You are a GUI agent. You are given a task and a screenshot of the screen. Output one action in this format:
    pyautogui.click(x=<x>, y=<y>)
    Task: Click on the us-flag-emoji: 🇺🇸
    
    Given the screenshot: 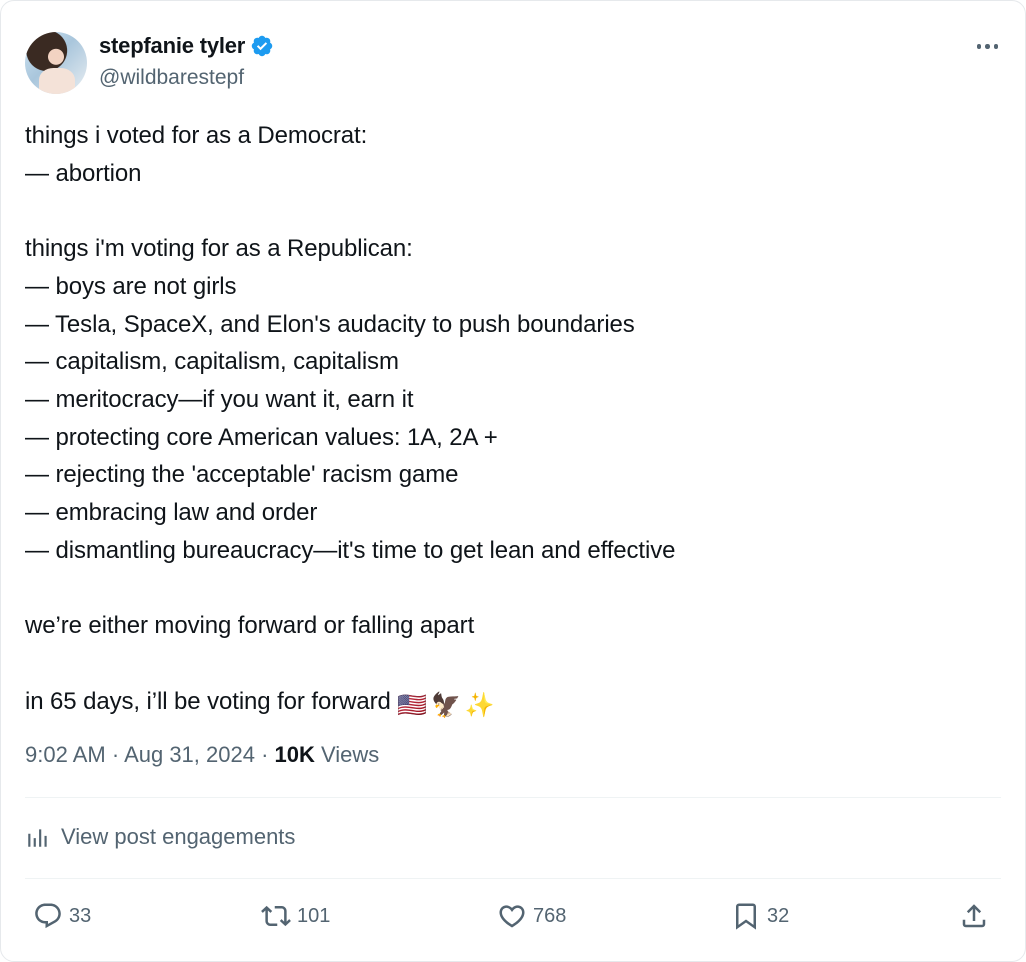 What is the action you would take?
    pyautogui.click(x=412, y=705)
    